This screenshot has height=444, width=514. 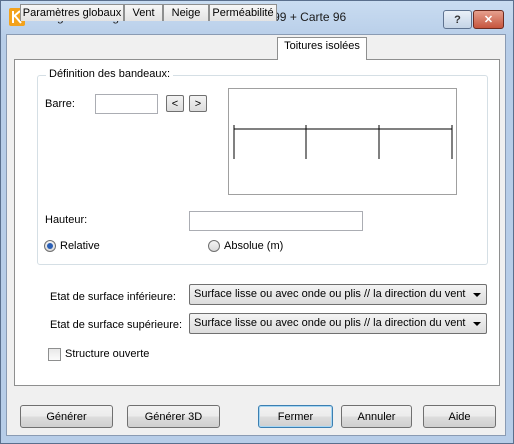 What do you see at coordinates (488, 19) in the screenshot?
I see `close-button: ✕` at bounding box center [488, 19].